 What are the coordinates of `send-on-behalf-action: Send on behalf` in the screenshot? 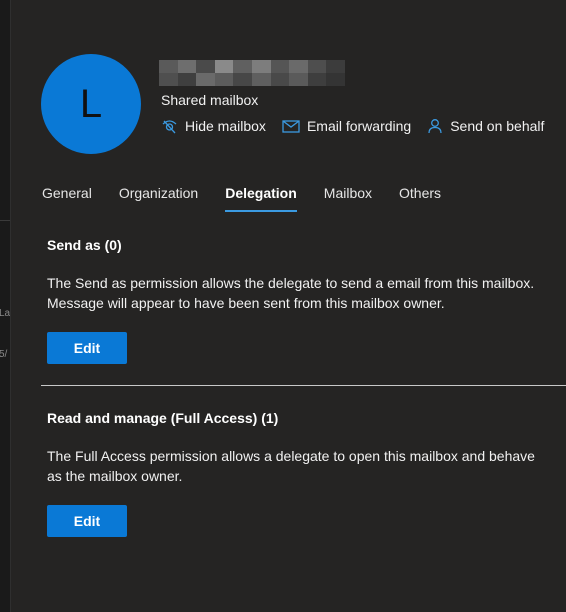 It's located at (485, 126).